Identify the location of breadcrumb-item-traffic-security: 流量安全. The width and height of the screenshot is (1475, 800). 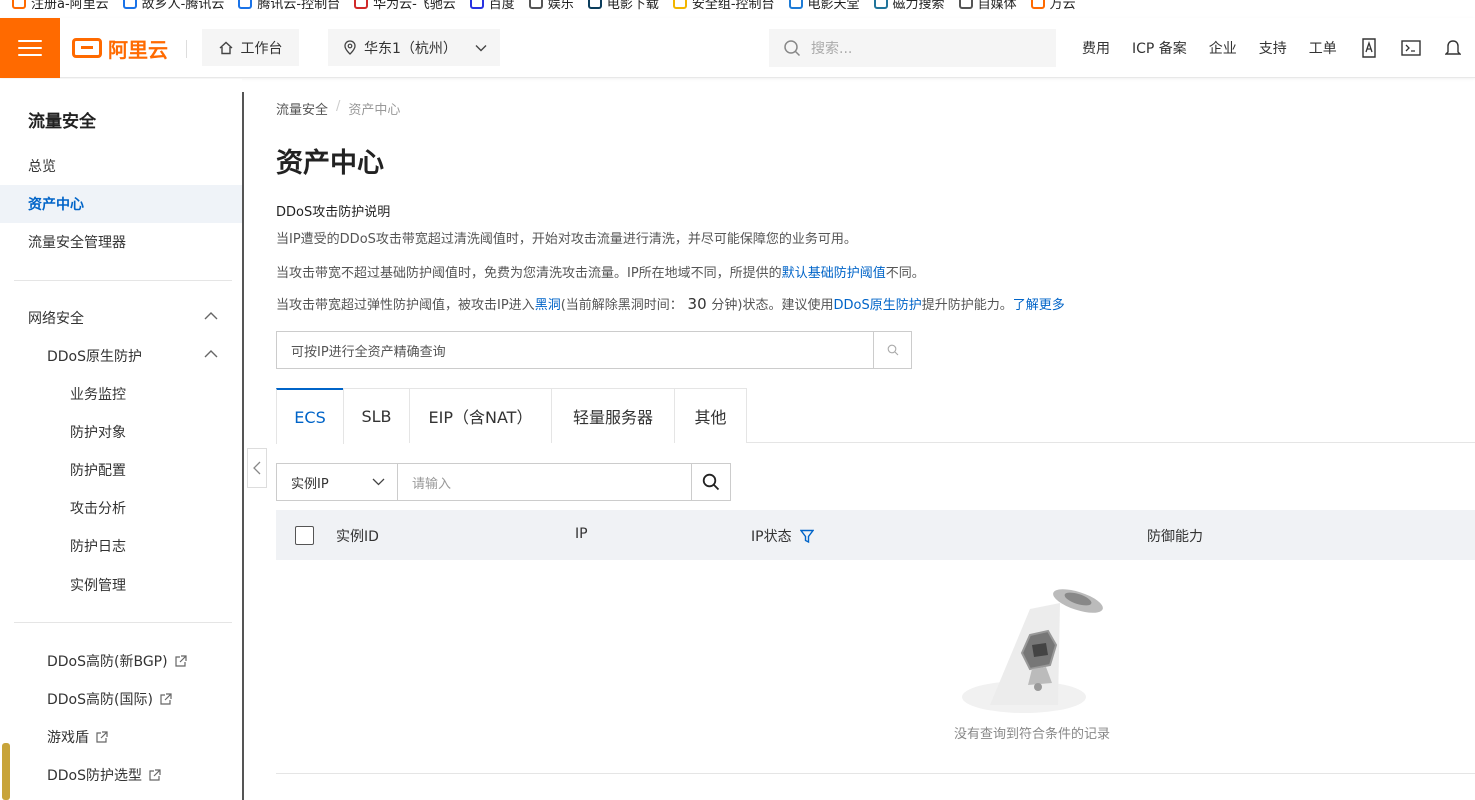
(302, 108).